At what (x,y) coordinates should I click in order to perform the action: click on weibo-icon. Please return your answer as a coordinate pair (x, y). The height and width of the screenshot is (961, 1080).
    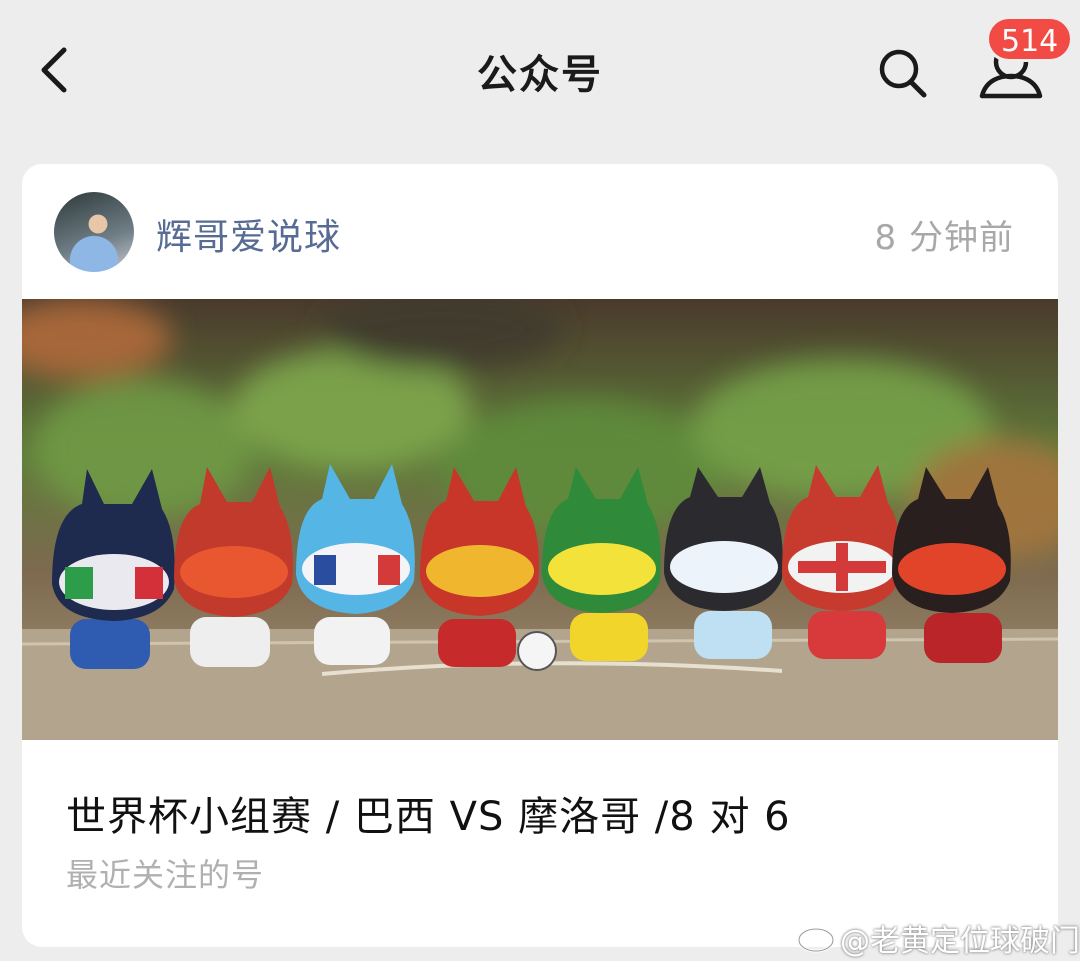
    Looking at the image, I should click on (818, 937).